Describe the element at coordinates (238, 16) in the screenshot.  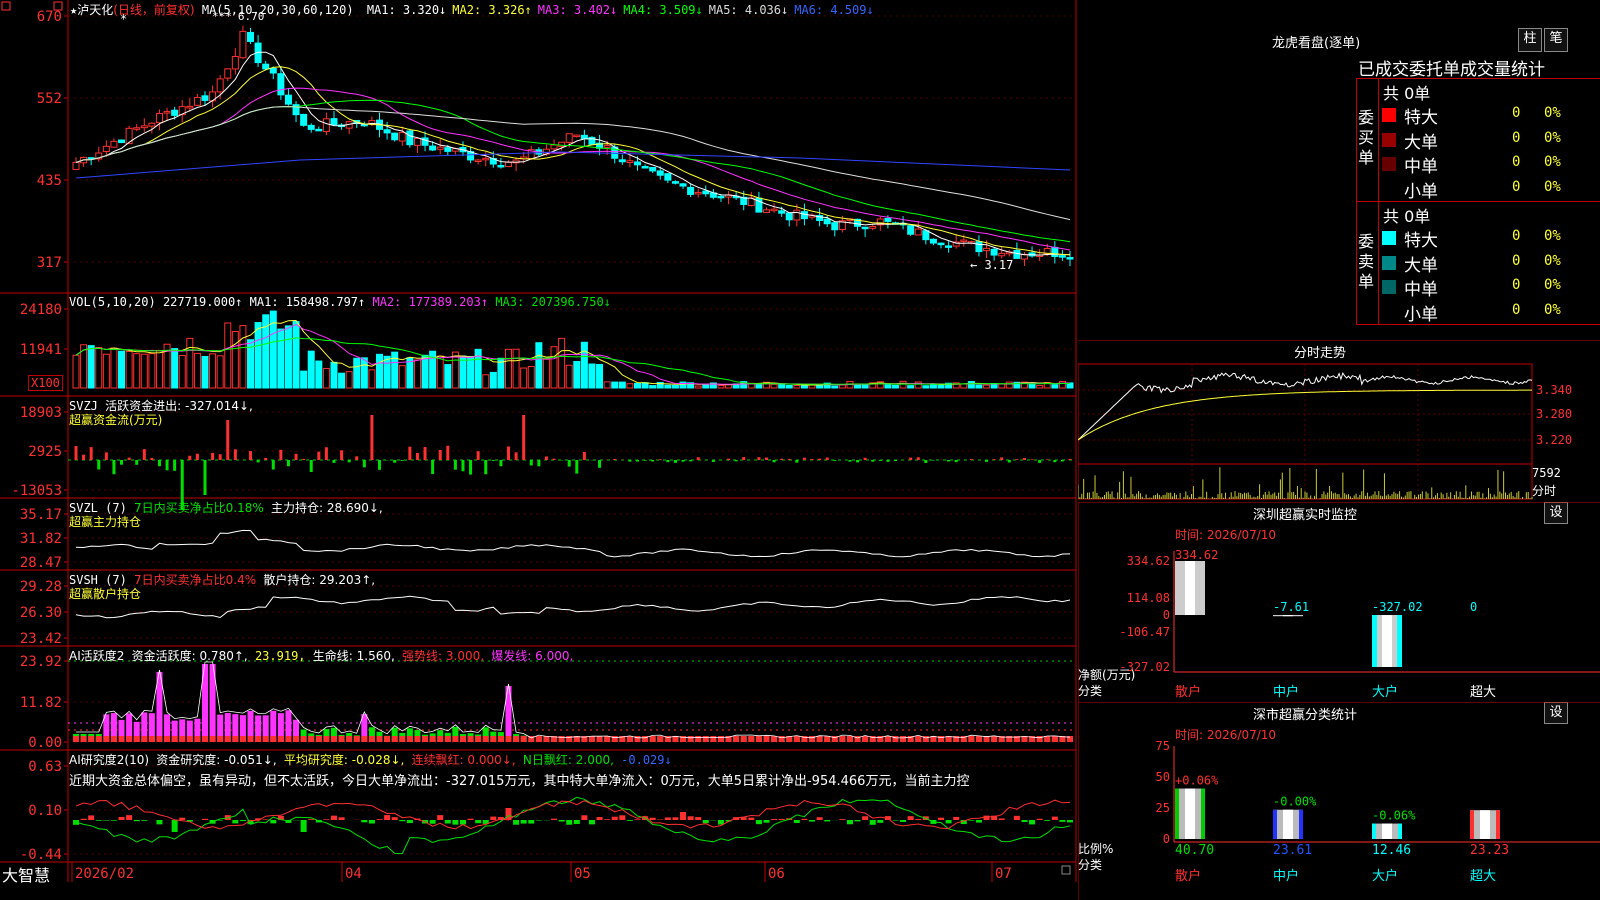
I see `high-marker: *** 6.70` at that location.